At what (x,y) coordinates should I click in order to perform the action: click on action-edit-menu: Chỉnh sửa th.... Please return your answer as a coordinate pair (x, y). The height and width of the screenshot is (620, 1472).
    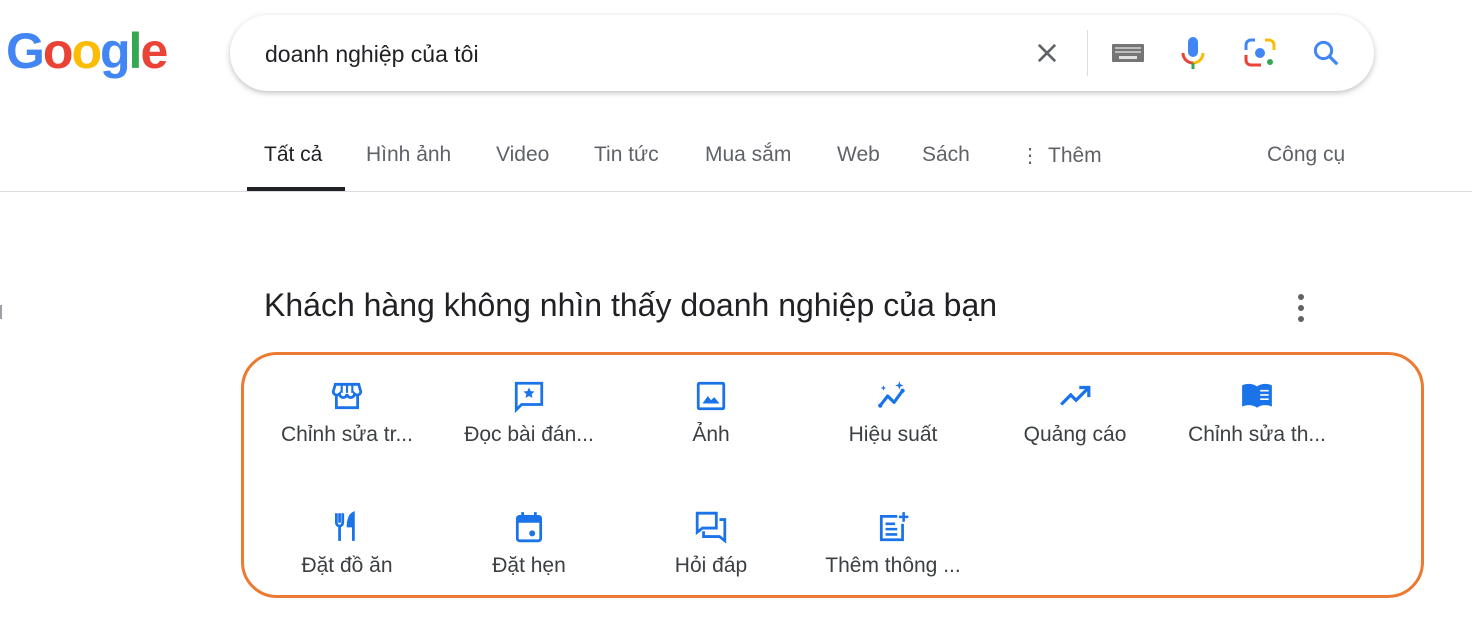
    Looking at the image, I should click on (1257, 413).